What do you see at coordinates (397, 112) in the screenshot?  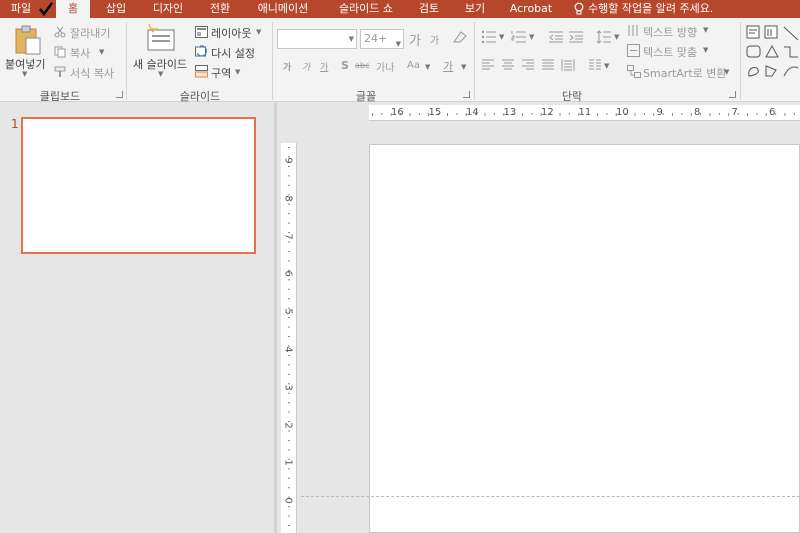 I see `ruler-number: 16` at bounding box center [397, 112].